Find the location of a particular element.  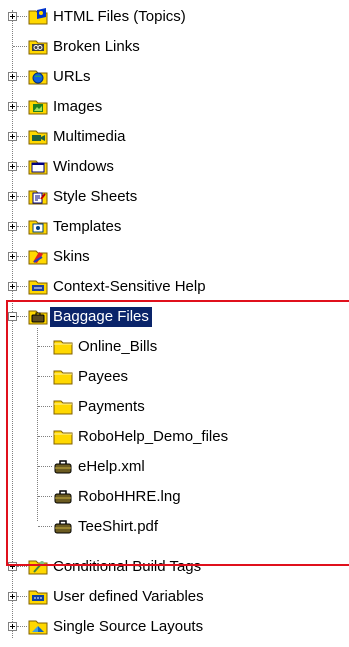

tree-item-label: RoboHelp_Demo_files is located at coordinates (153, 437).